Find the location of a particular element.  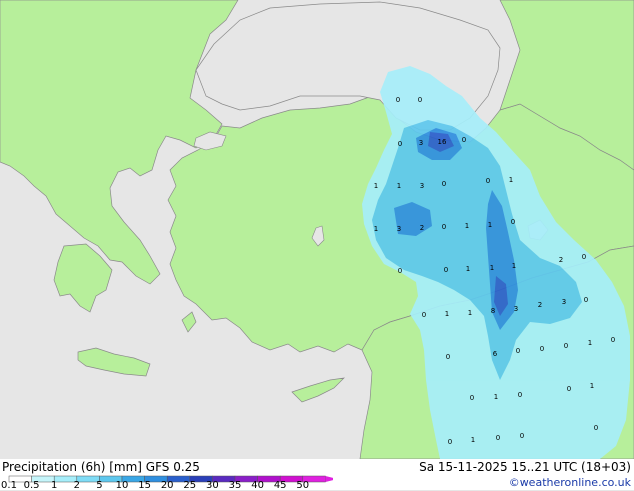

map-value: 16 is located at coordinates (442, 142).